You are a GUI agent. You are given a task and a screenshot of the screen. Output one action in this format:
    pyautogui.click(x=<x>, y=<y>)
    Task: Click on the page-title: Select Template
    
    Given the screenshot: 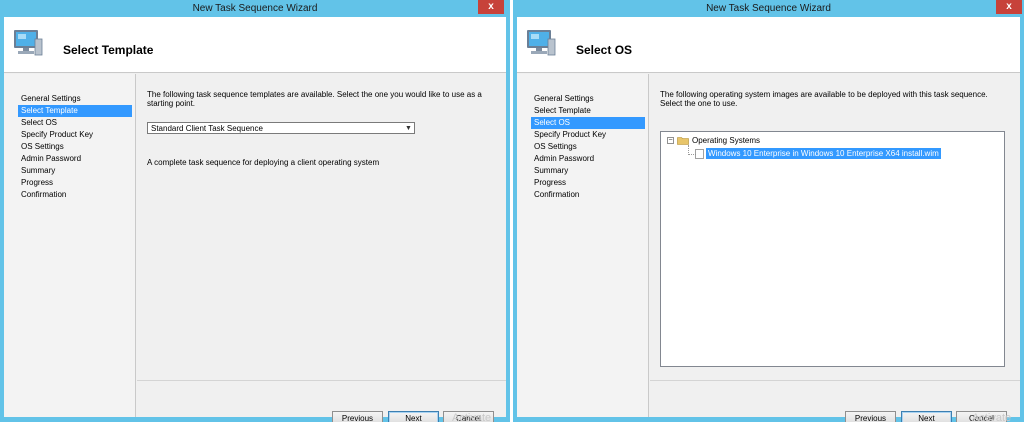 What is the action you would take?
    pyautogui.click(x=108, y=50)
    